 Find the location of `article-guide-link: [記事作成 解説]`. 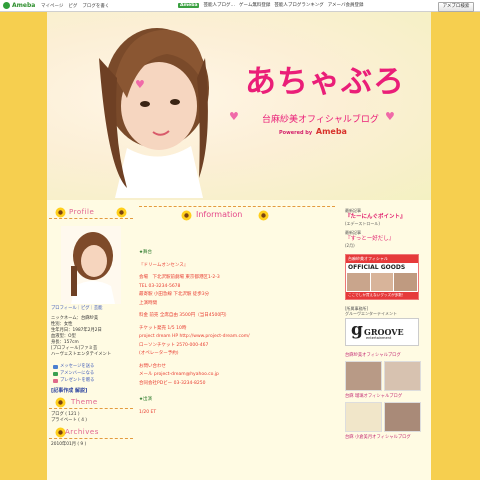

article-guide-link: [記事作成 解説] is located at coordinates (92, 390).